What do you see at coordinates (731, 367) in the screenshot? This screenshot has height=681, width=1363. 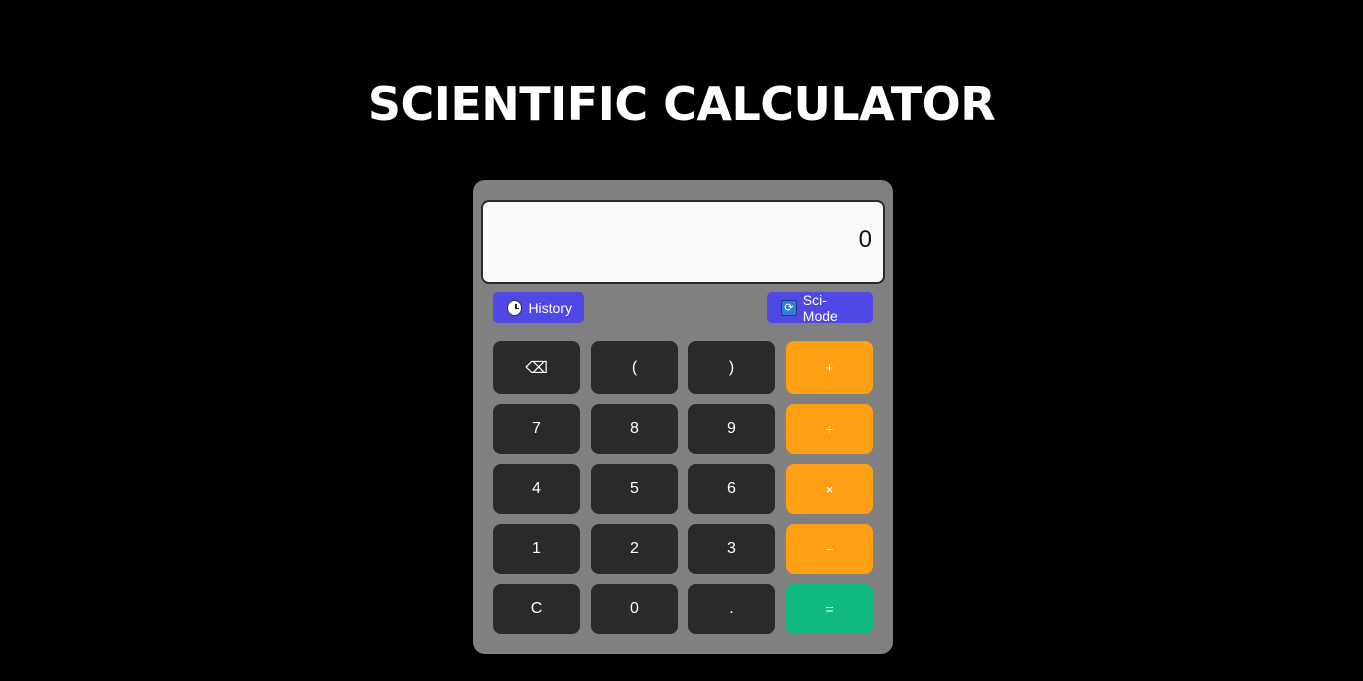 I see `close-paren-button: )` at bounding box center [731, 367].